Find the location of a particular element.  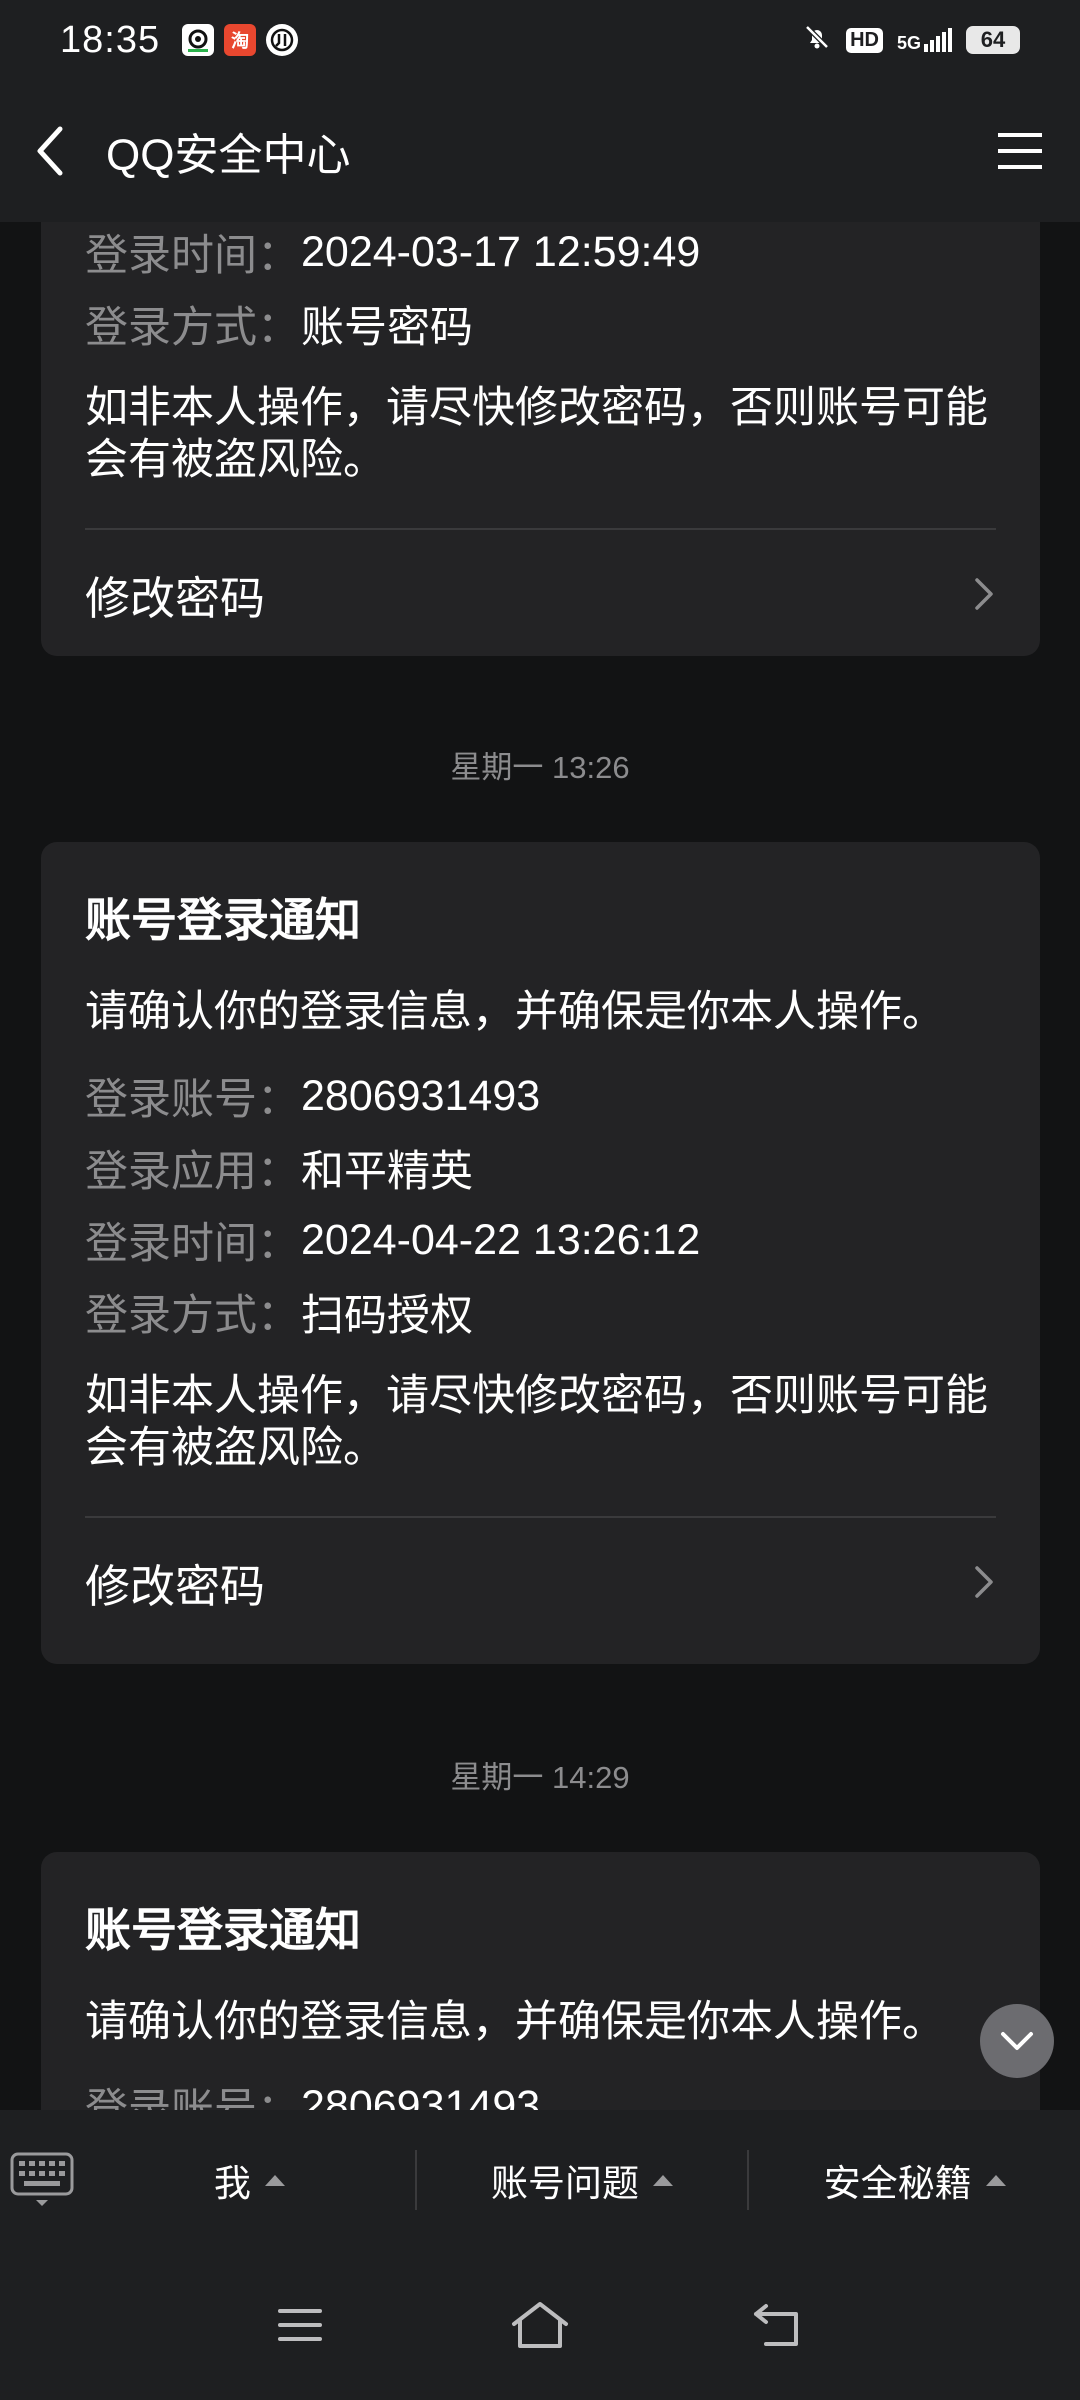

mute-bell-icon is located at coordinates (817, 40).